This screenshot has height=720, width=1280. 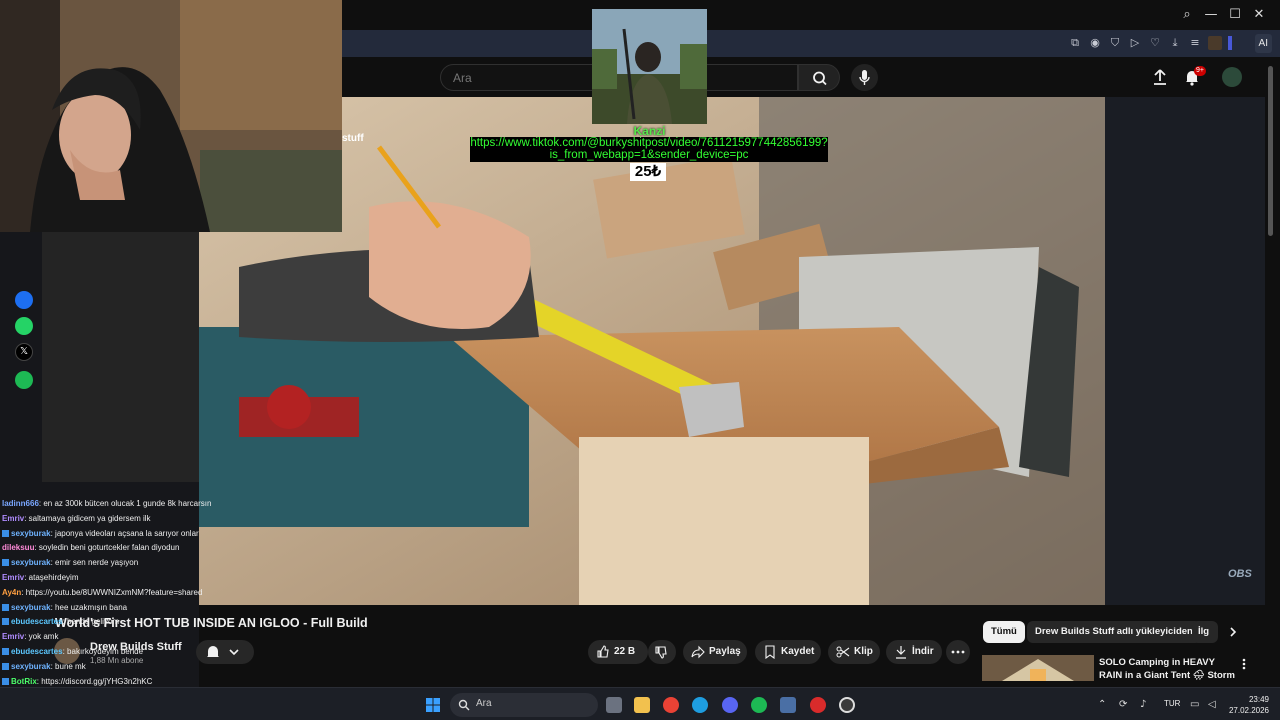 What do you see at coordinates (854, 652) in the screenshot?
I see `clip-button: Klip` at bounding box center [854, 652].